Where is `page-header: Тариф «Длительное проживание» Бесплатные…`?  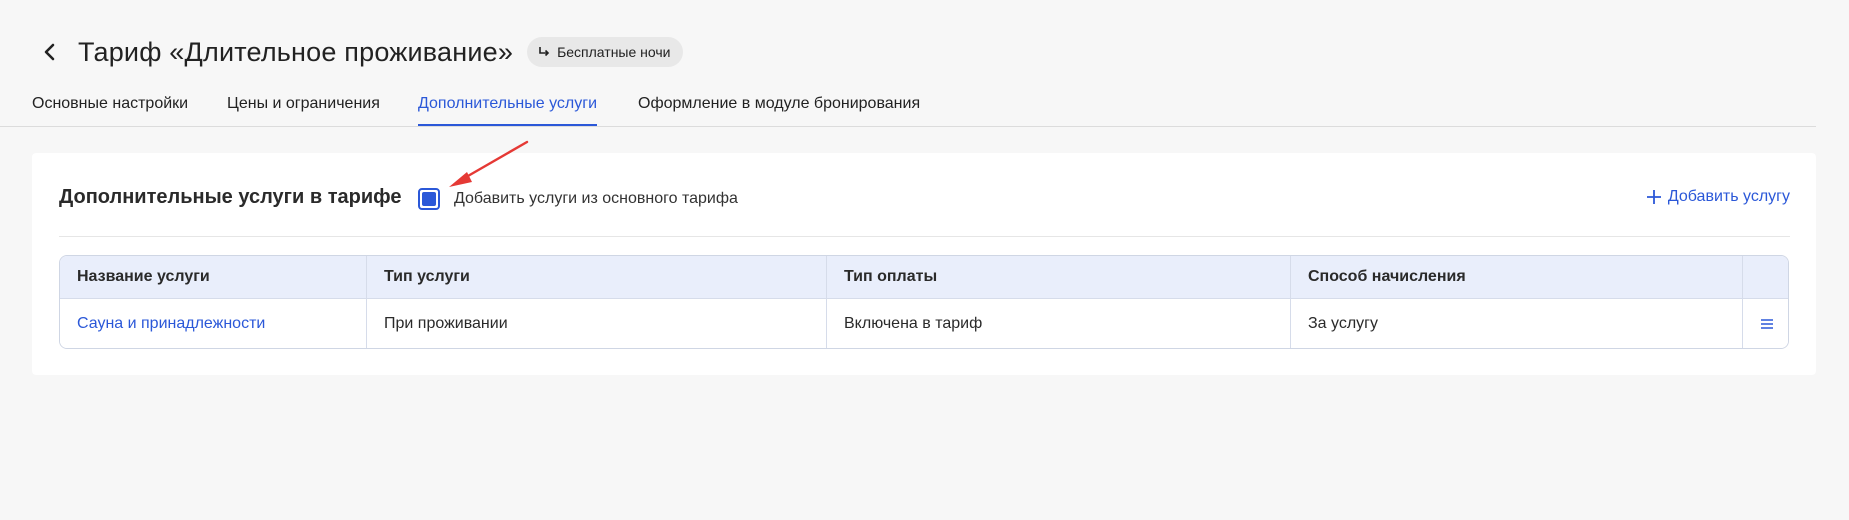 page-header: Тариф «Длительное проживание» Бесплатные… is located at coordinates (357, 52).